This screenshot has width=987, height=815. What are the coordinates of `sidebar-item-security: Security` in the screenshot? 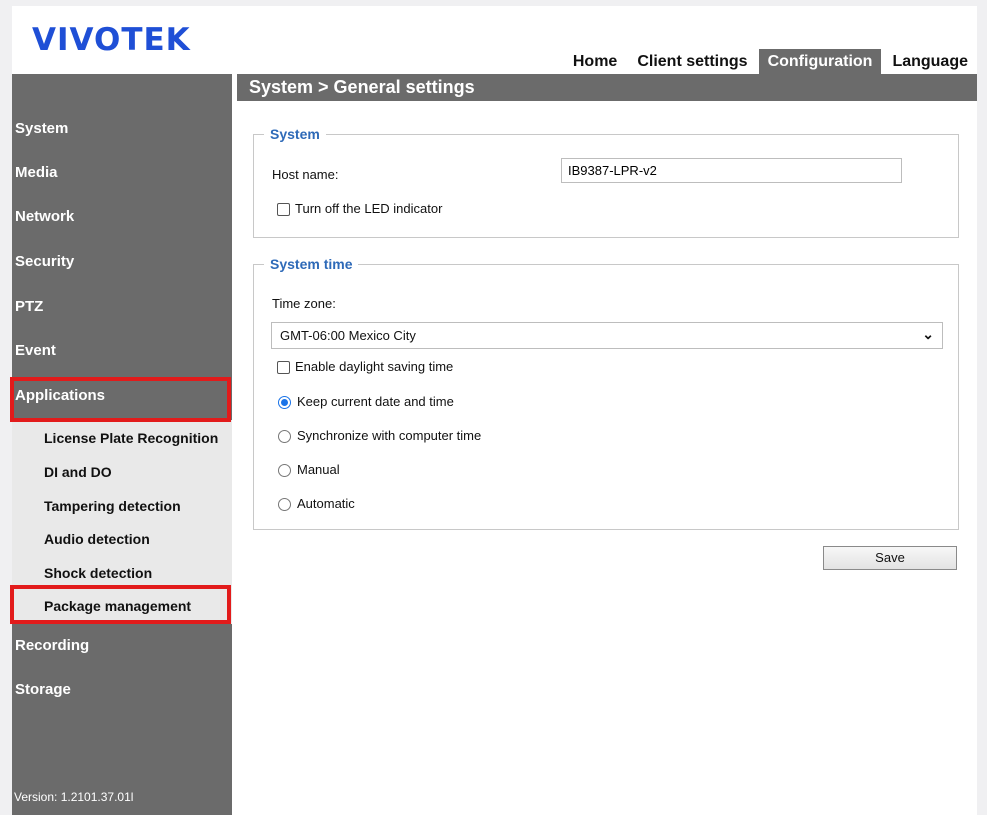 It's located at (122, 261).